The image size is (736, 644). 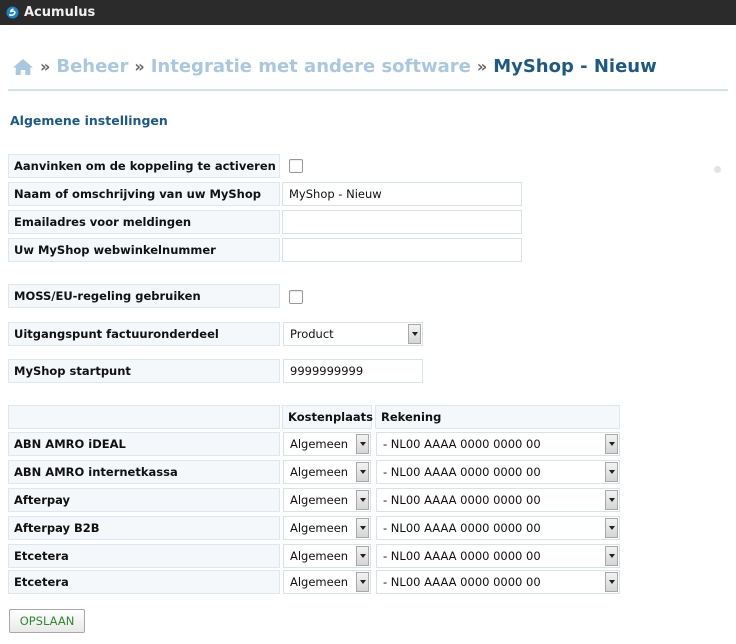 I want to click on activate-label: Aanvinken om de koppeling te activeren, so click(x=144, y=166).